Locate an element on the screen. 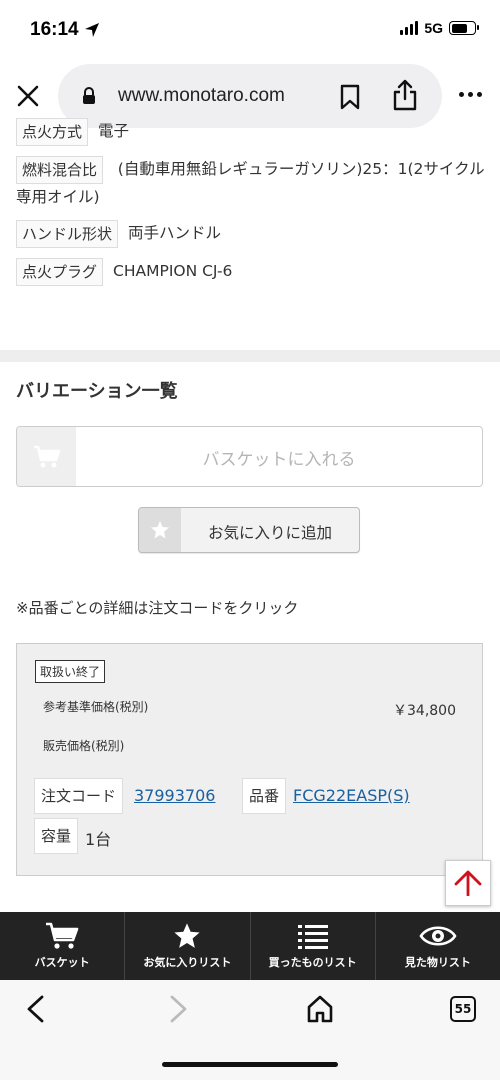 The width and height of the screenshot is (500, 1080). reference-price-value: ￥34,800 is located at coordinates (424, 711).